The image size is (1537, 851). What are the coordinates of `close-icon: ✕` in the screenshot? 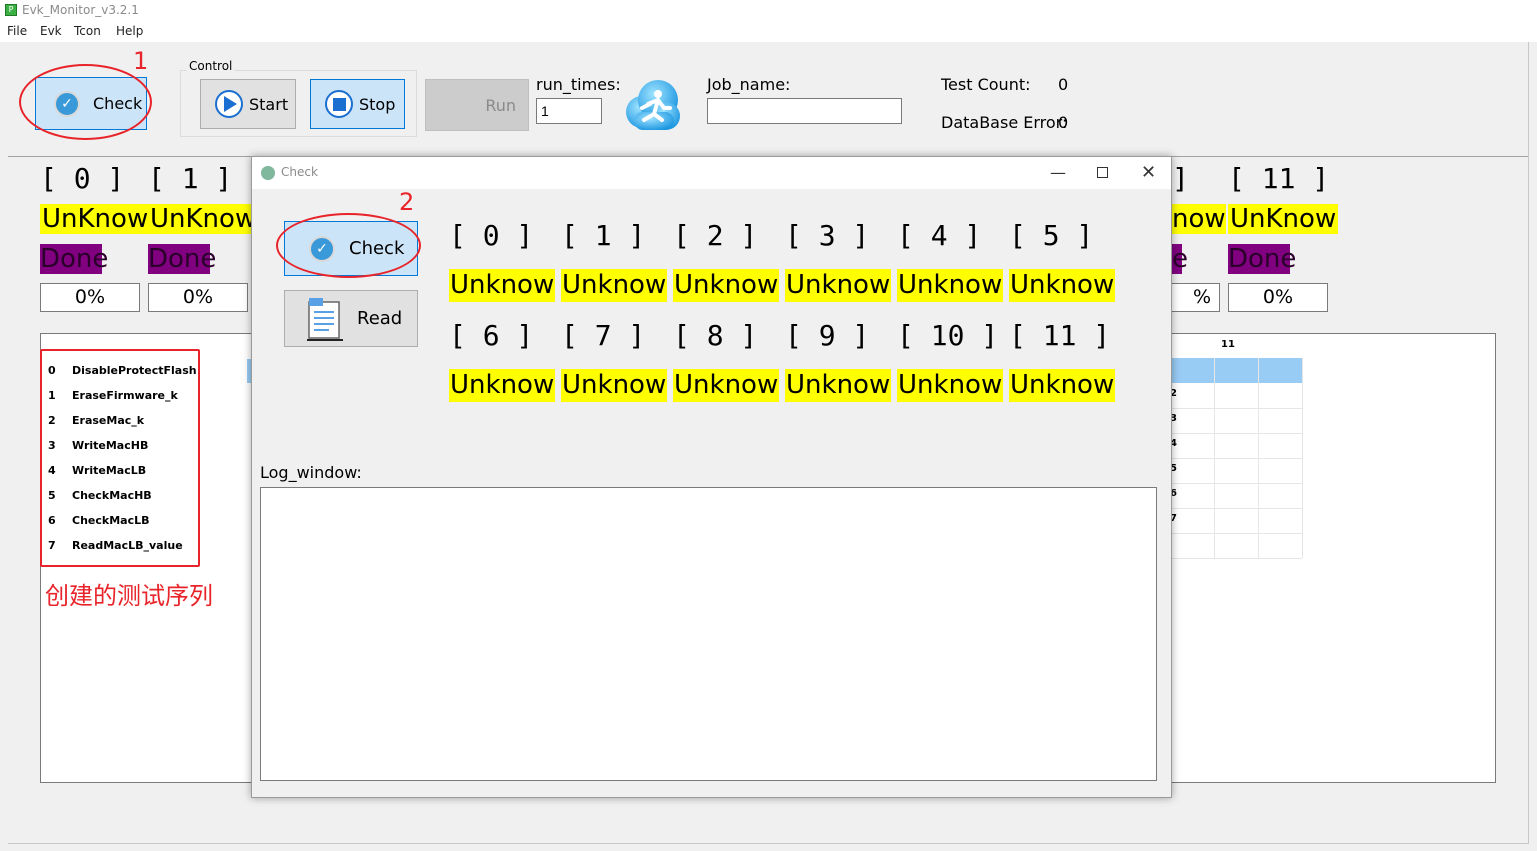 It's located at (1148, 172).